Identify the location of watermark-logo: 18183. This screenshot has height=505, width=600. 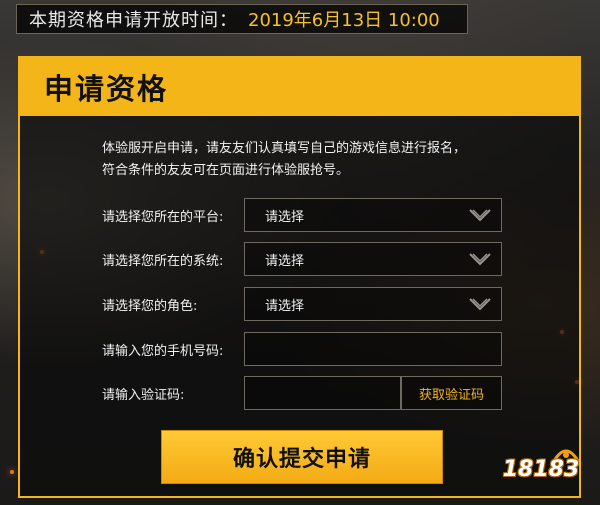
(541, 468).